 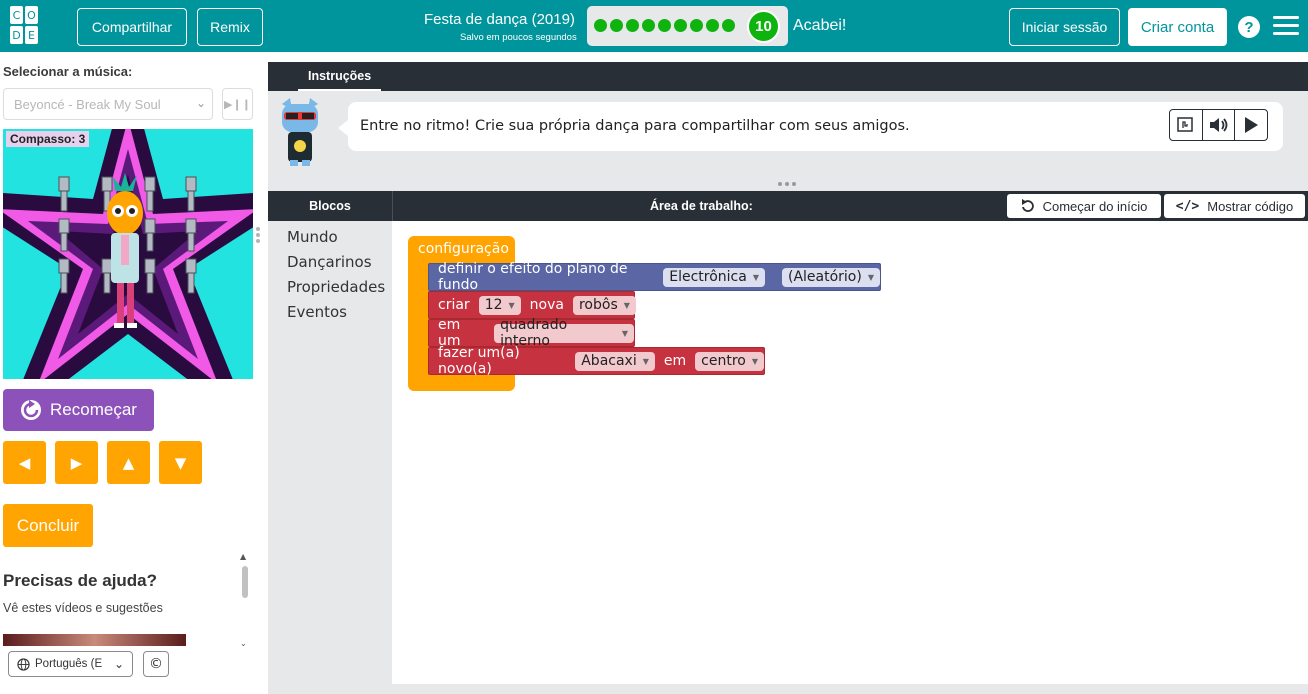 I want to click on code-org-logo: C O D E, so click(x=30, y=26).